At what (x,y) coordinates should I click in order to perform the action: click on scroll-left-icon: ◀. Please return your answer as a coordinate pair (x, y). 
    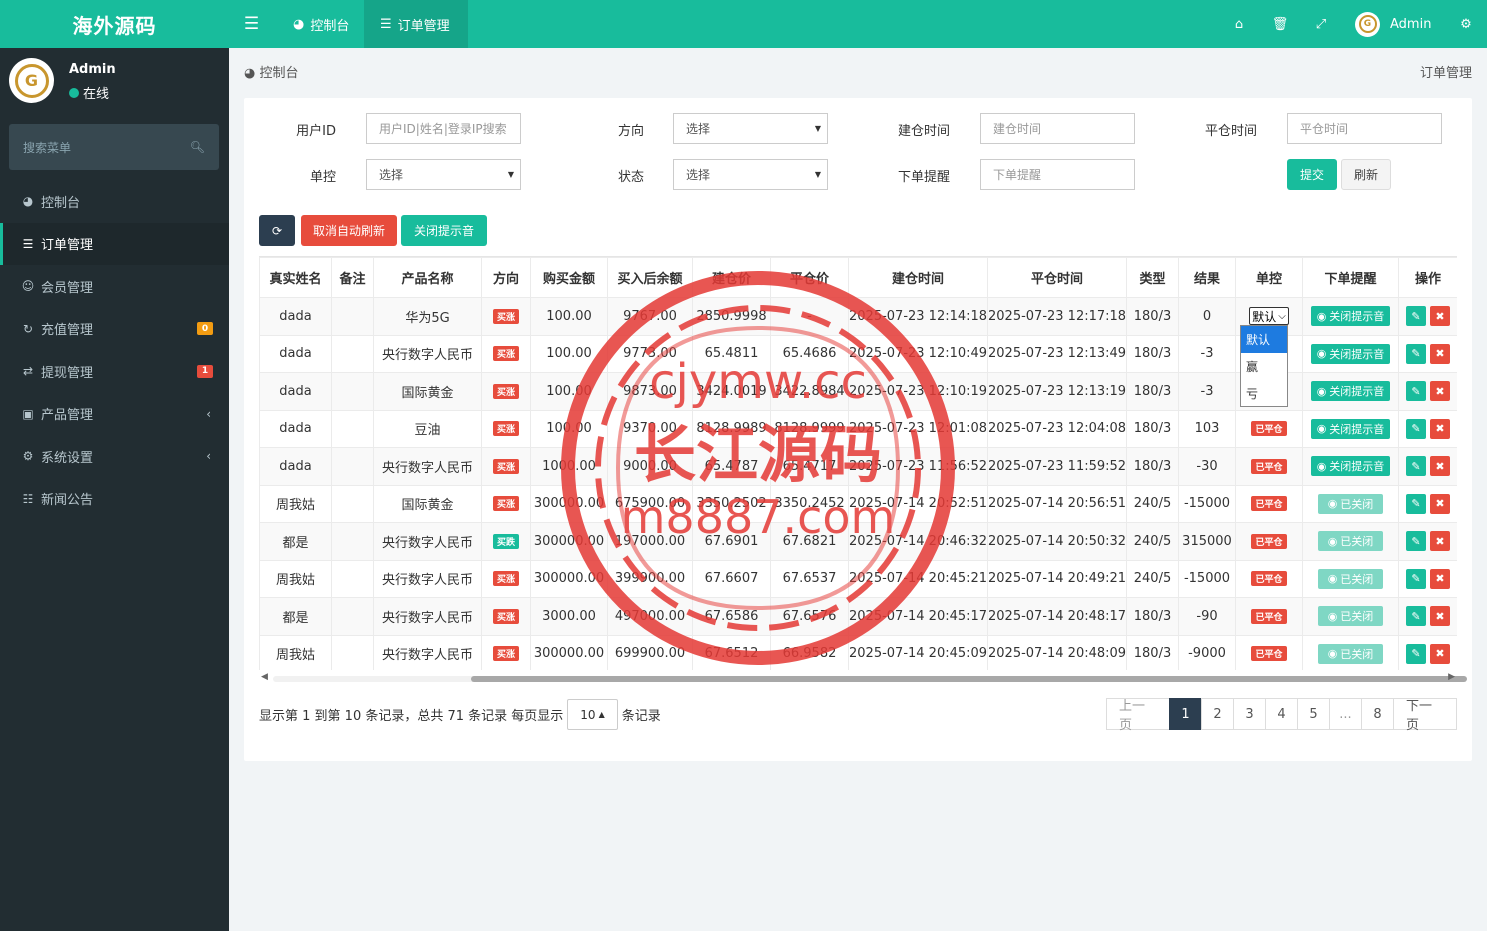
    Looking at the image, I should click on (264, 677).